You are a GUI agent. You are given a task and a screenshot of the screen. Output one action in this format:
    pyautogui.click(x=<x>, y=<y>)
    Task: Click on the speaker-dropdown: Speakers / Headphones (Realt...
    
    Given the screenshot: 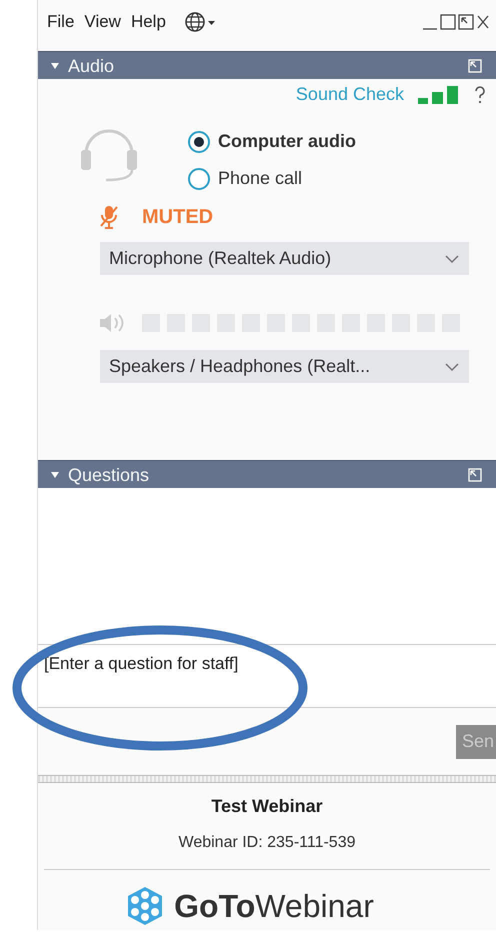 What is the action you would take?
    pyautogui.click(x=284, y=367)
    